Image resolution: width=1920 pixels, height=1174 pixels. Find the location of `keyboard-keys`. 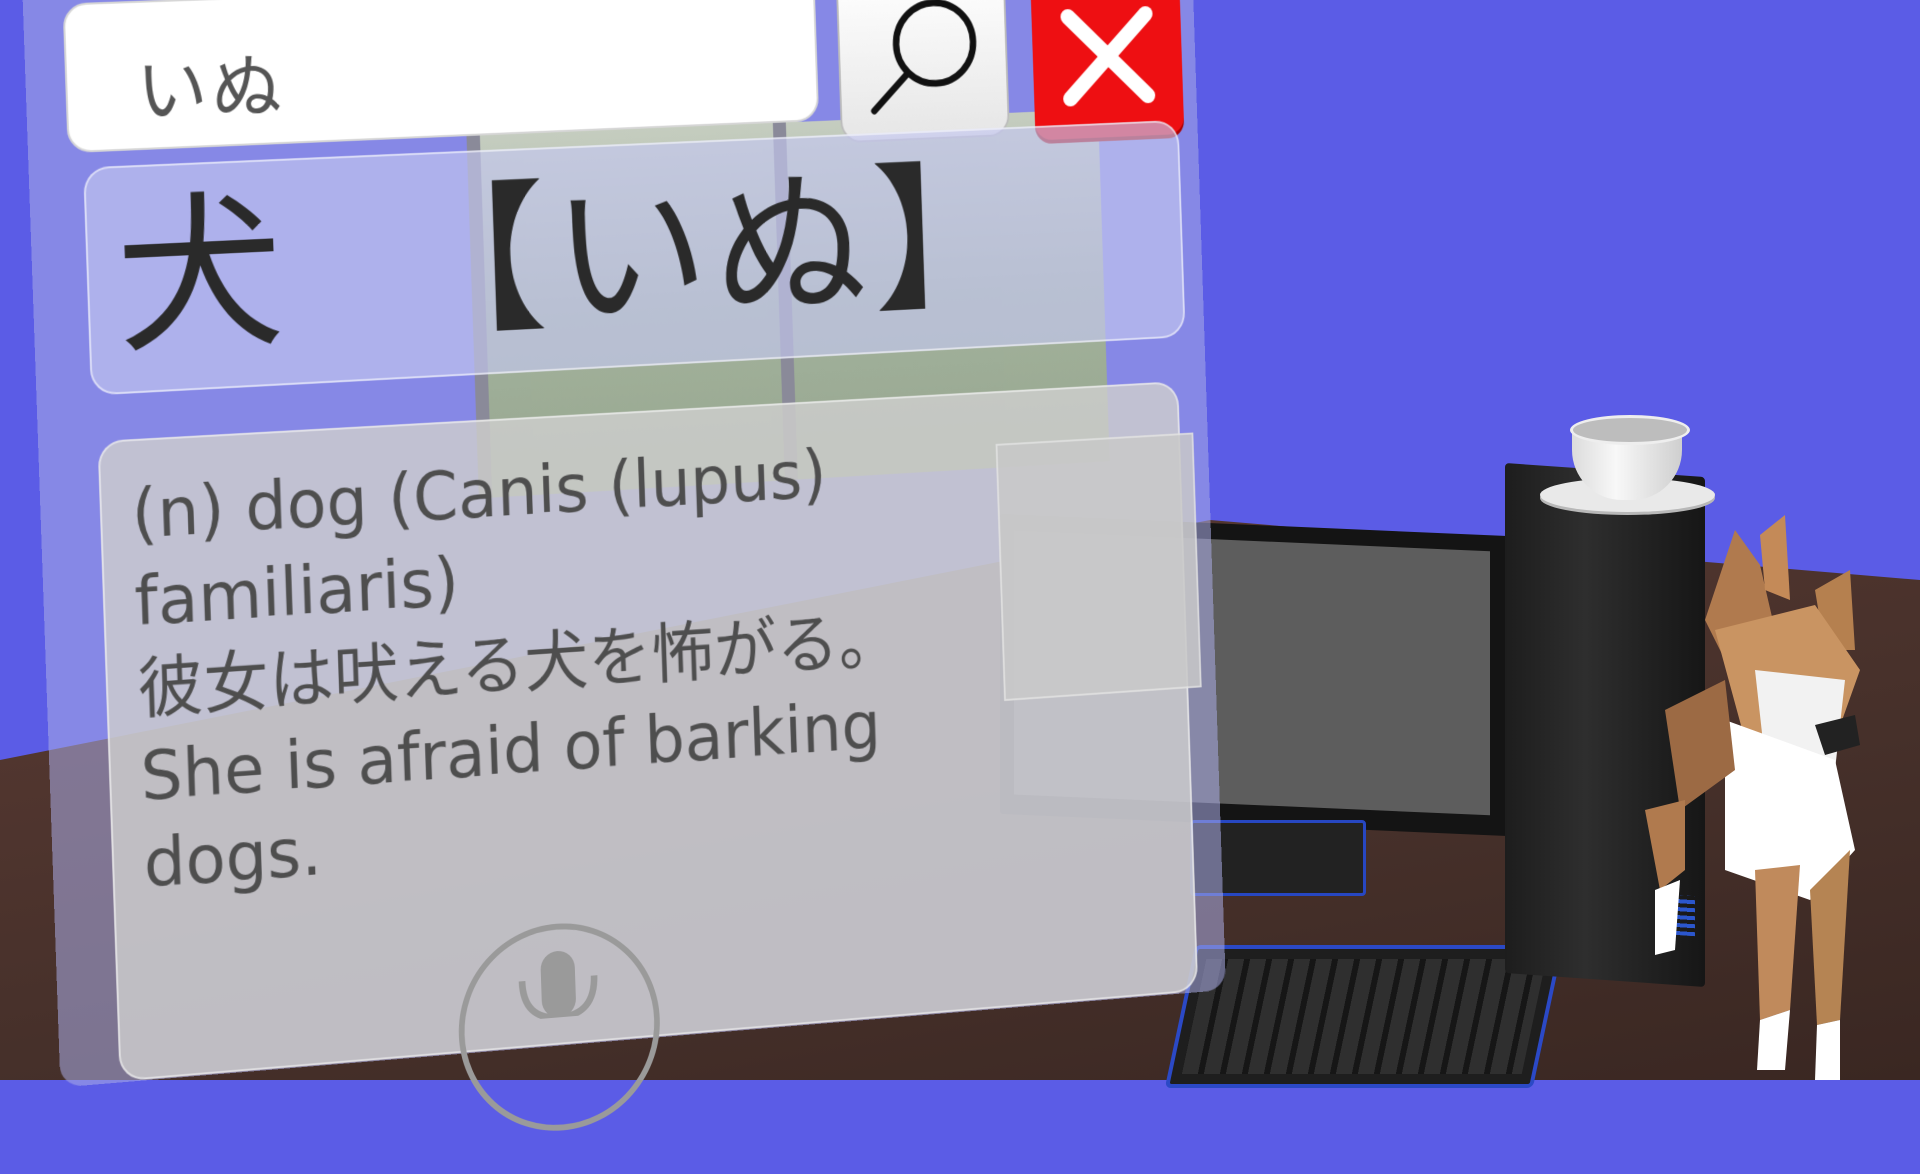

keyboard-keys is located at coordinates (1364, 1016).